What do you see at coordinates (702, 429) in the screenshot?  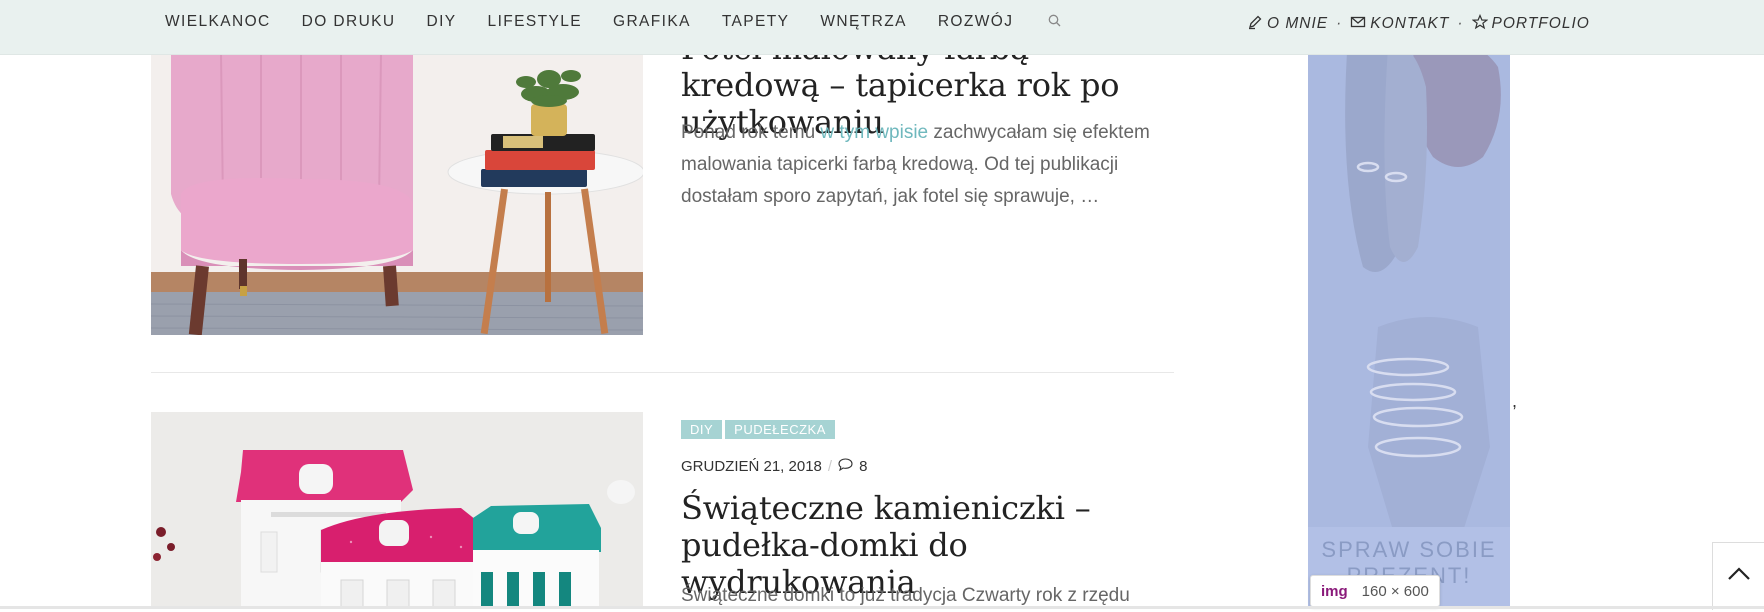 I see `tag-diy: DIY` at bounding box center [702, 429].